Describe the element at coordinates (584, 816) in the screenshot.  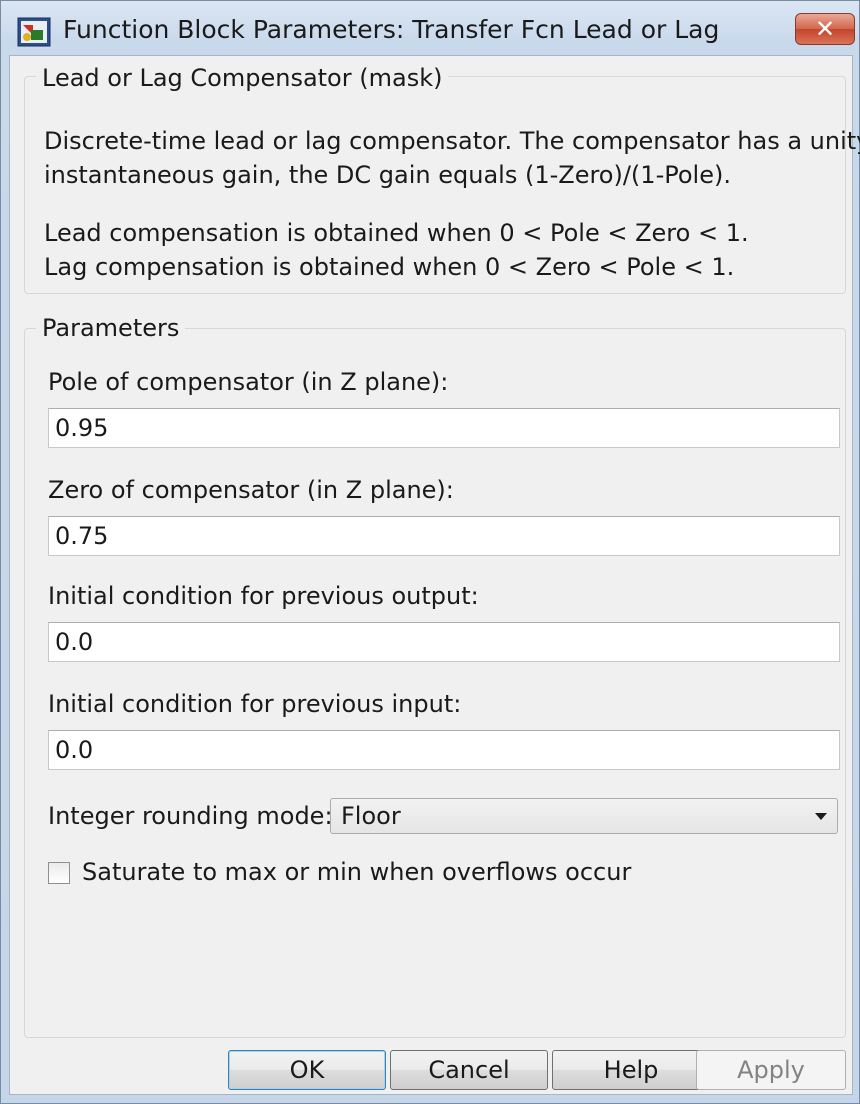
I see `rounding-mode-select: Floor` at that location.